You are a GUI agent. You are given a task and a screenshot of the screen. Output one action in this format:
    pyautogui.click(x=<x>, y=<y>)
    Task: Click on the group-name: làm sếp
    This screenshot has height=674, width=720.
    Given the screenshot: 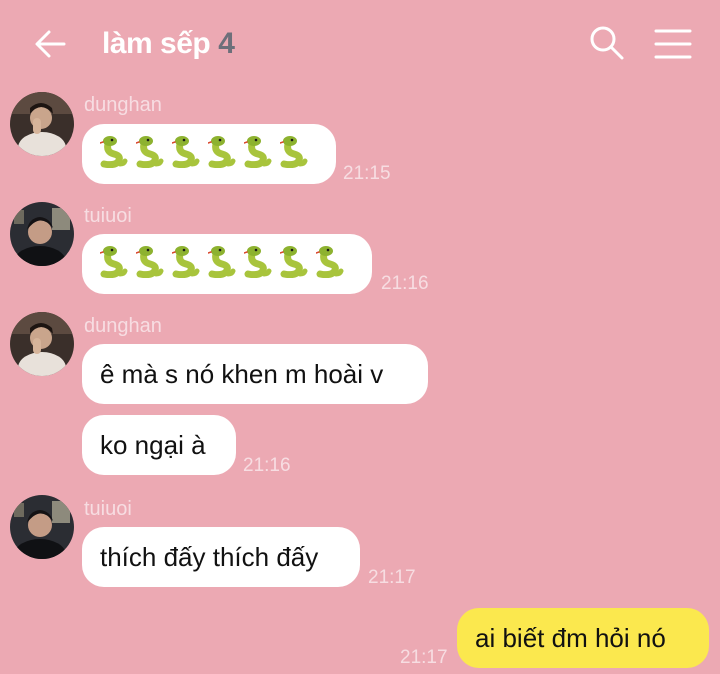 What is the action you would take?
    pyautogui.click(x=156, y=43)
    